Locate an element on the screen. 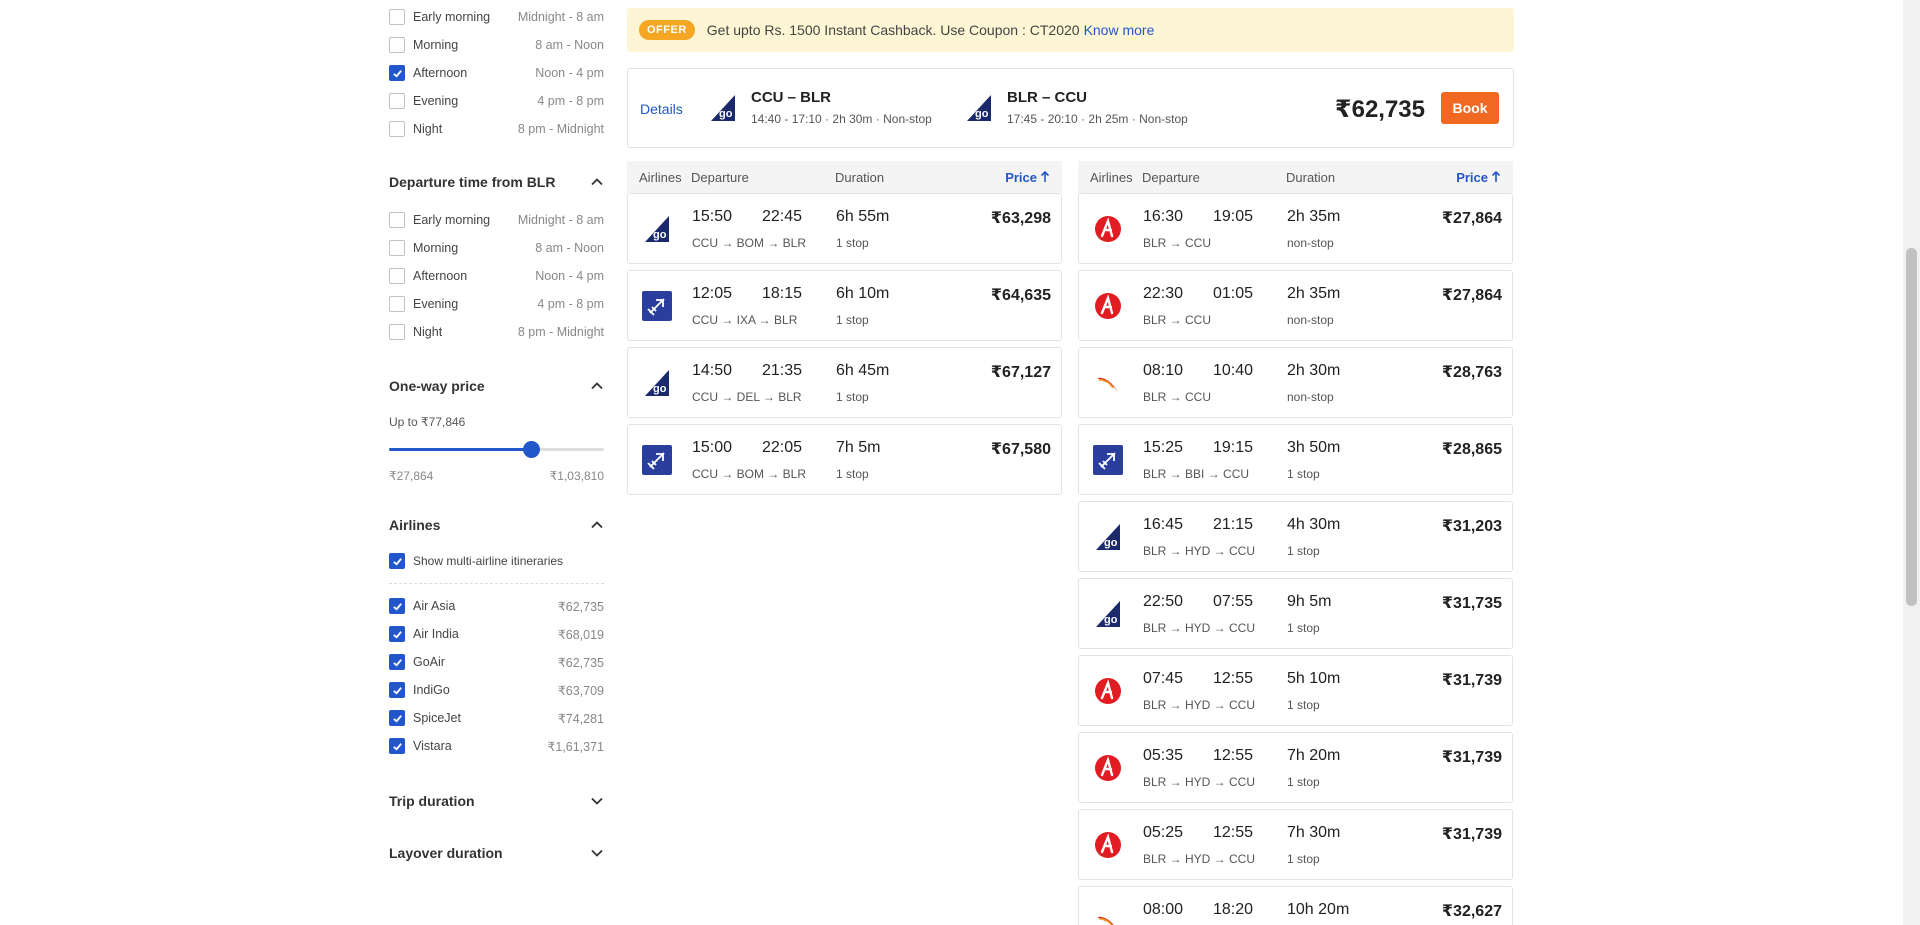 The height and width of the screenshot is (925, 1920). slider-fill is located at coordinates (460, 449).